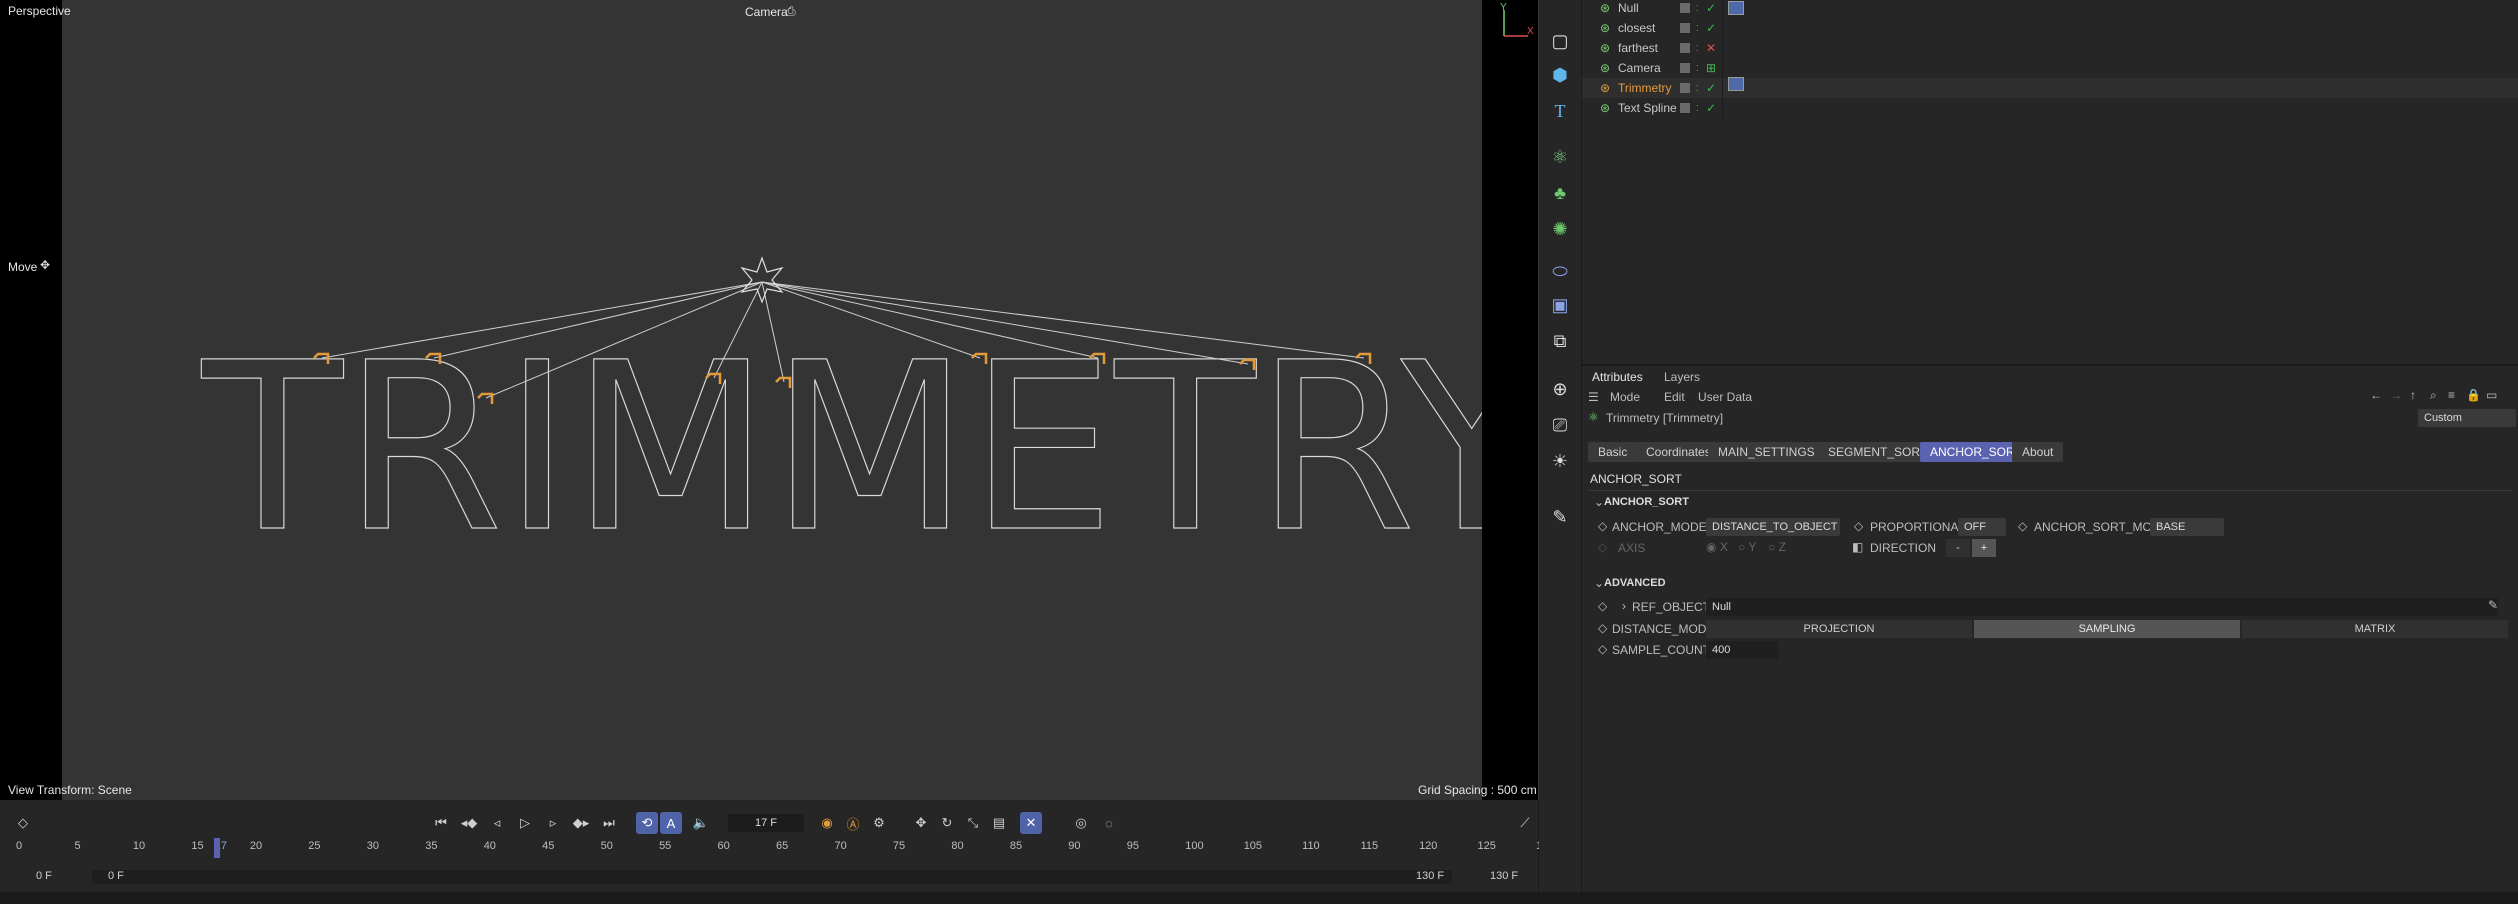 This screenshot has height=904, width=2518. Describe the element at coordinates (772, 877) in the screenshot. I see `range-bar` at that location.